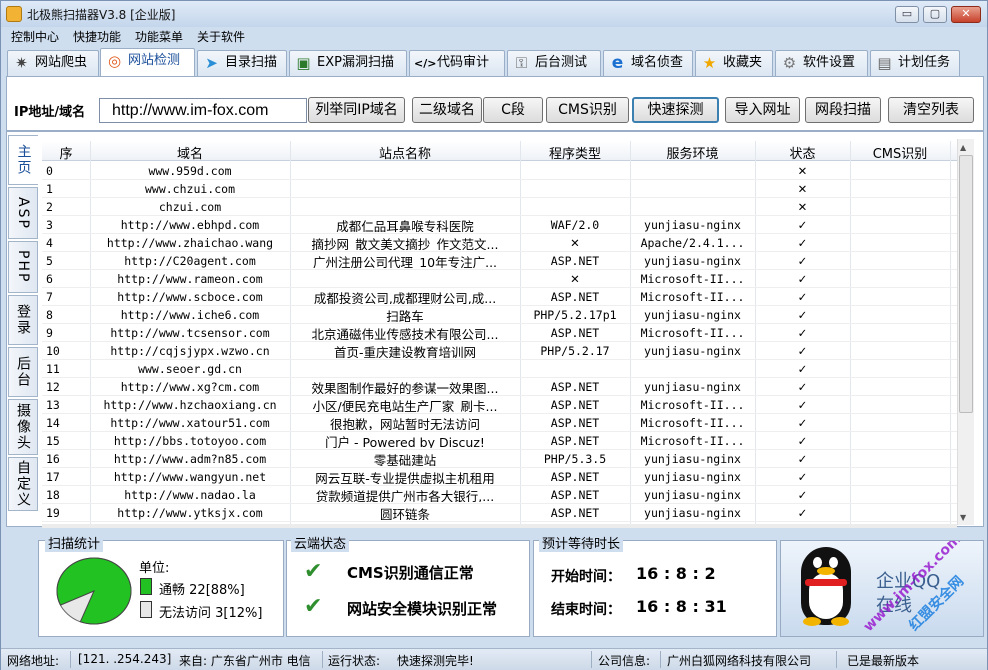  I want to click on clear-list-button: 清空列表, so click(931, 110).